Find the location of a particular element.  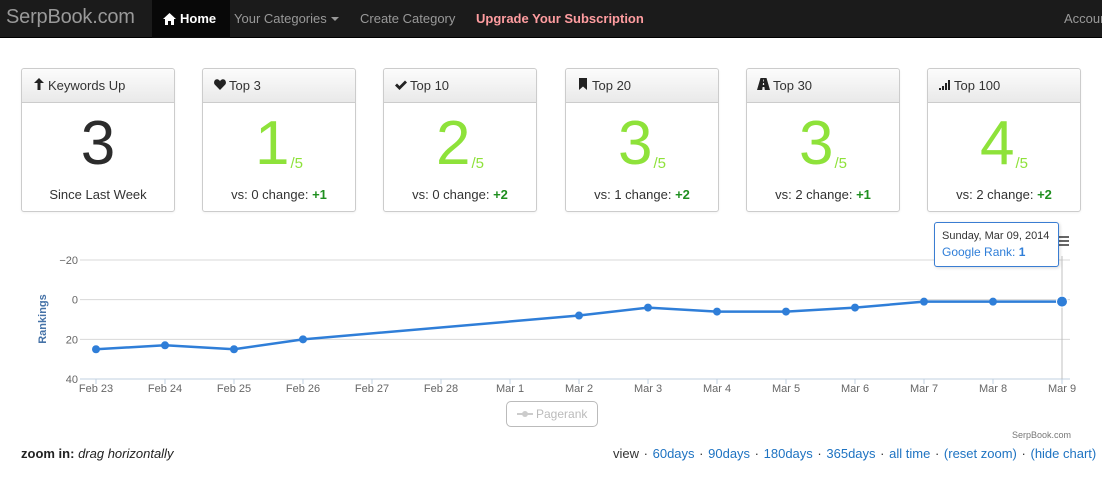

legend-item-pagerank: Pagerank is located at coordinates (552, 414).